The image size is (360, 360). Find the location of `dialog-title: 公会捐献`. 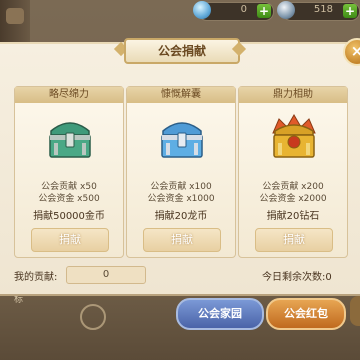

dialog-title: 公会捐献 is located at coordinates (182, 51).